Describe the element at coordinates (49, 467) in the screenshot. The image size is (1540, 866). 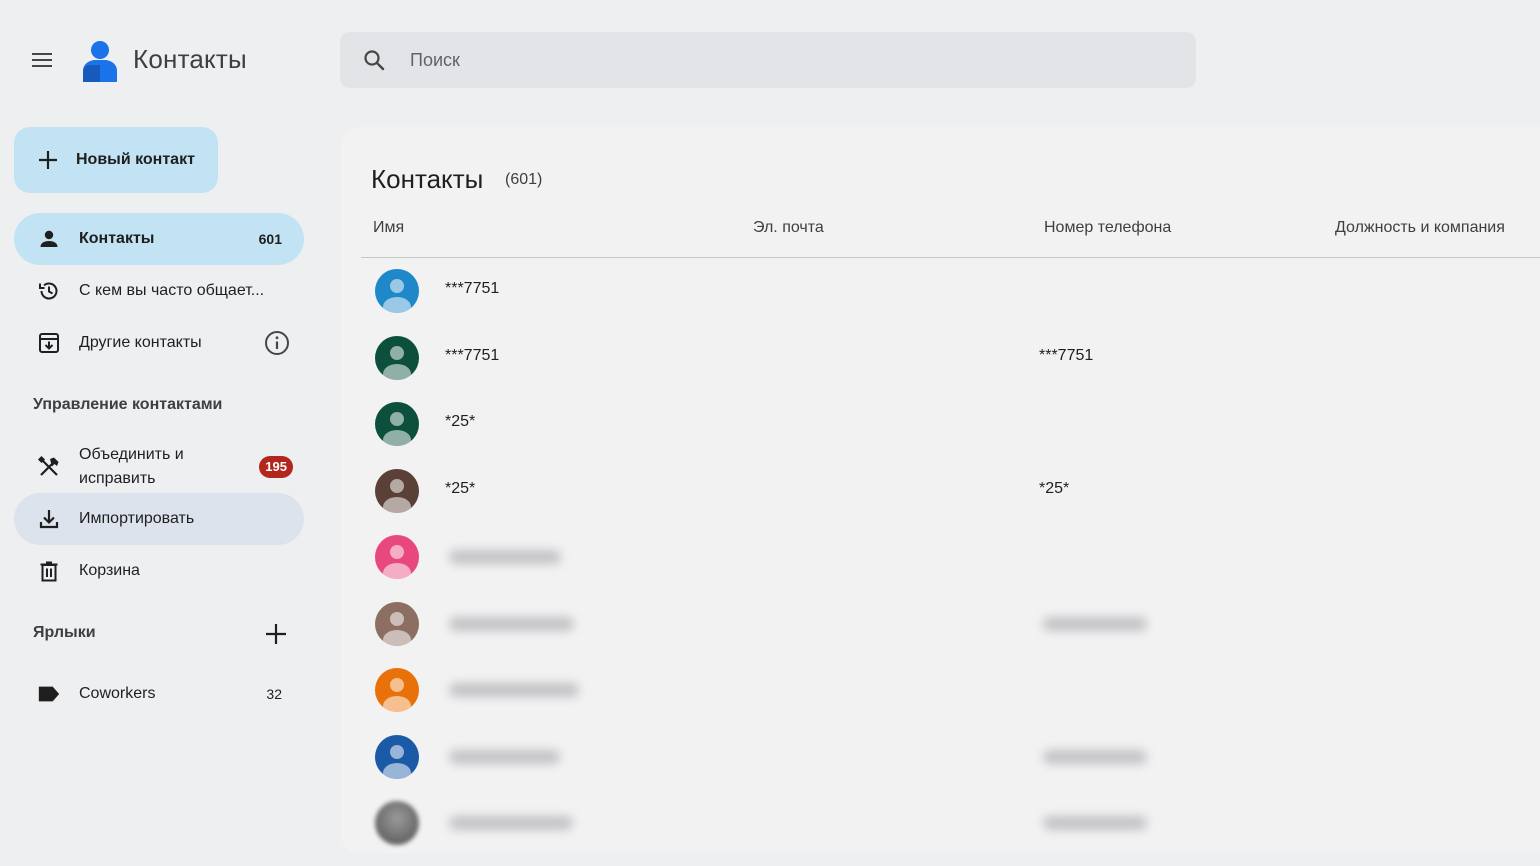
I see `tools-icon` at that location.